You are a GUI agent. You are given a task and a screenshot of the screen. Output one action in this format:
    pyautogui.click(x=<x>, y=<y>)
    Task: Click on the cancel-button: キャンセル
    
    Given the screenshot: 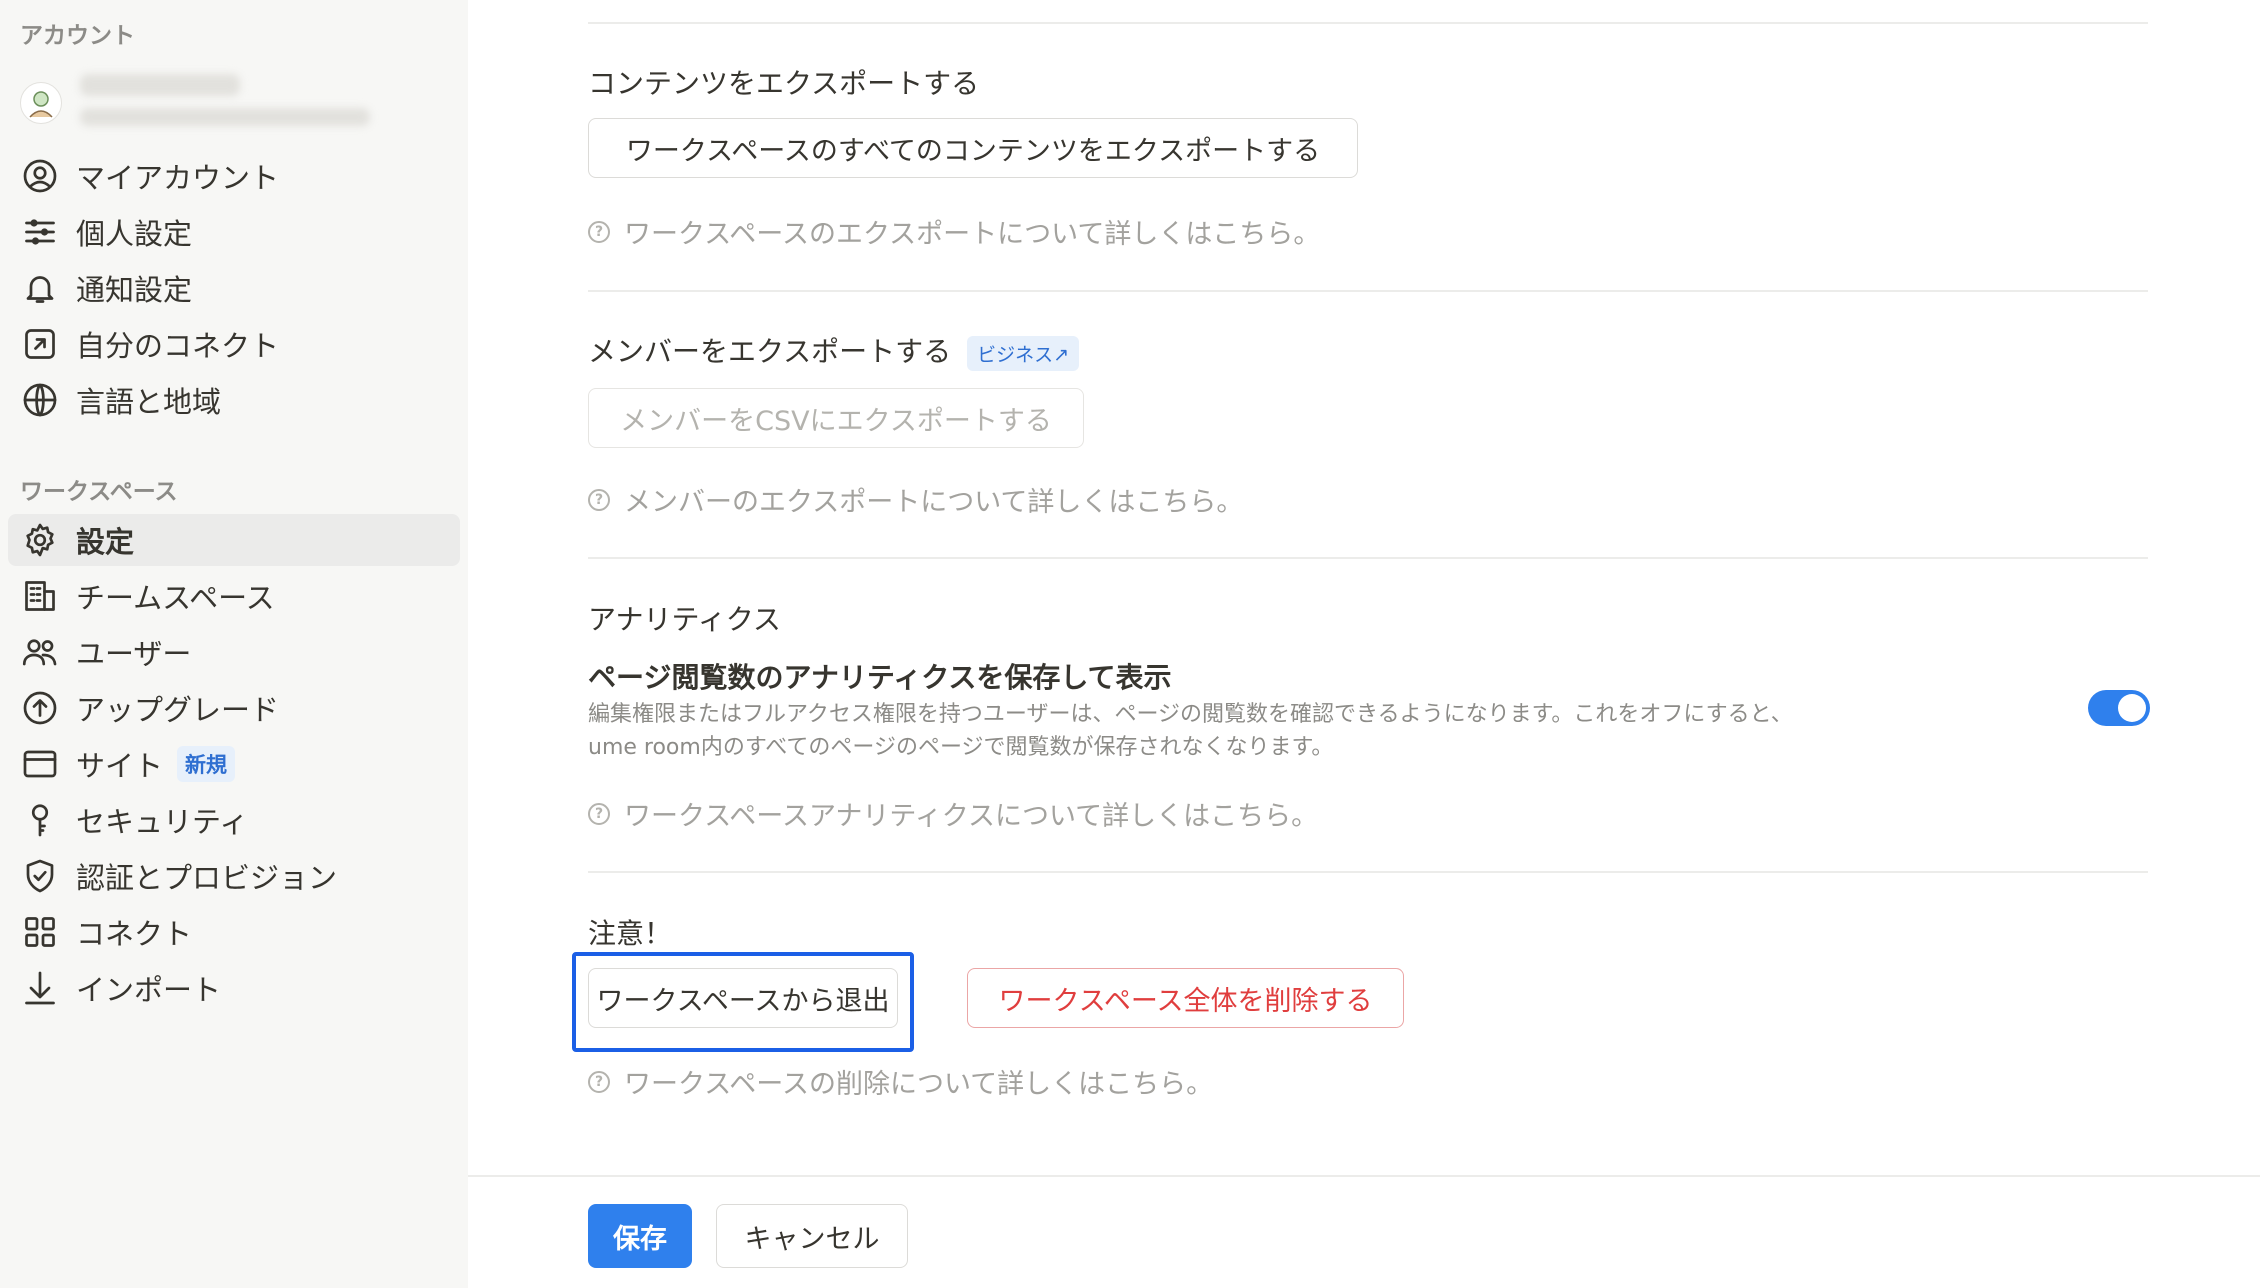 What is the action you would take?
    pyautogui.click(x=812, y=1236)
    